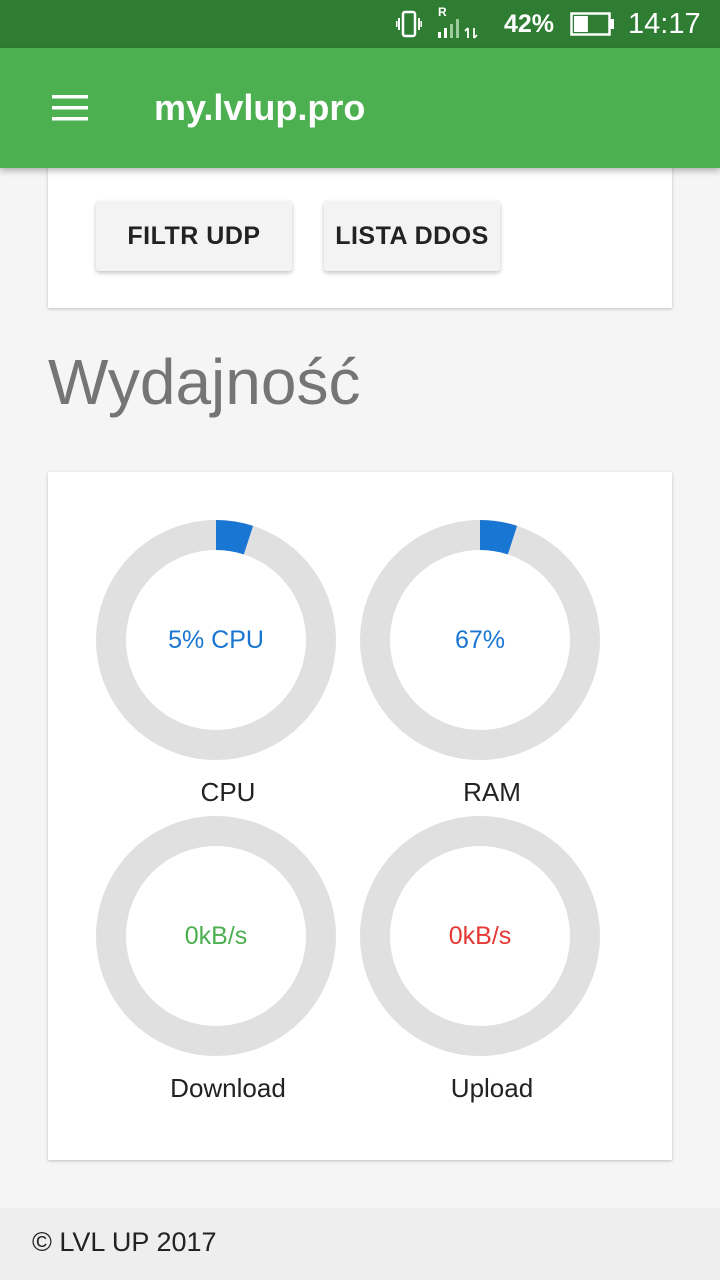  What do you see at coordinates (471, 33) in the screenshot?
I see `data-transfer-icon` at bounding box center [471, 33].